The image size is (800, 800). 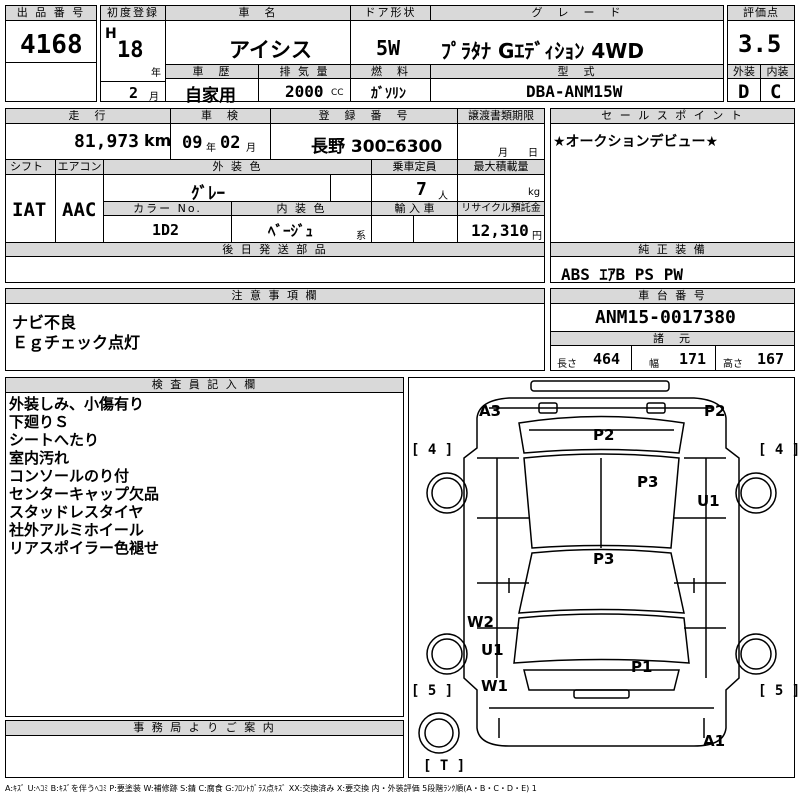 What do you see at coordinates (77, 404) in the screenshot?
I see `inspector-line: 外装しみ、小傷有り` at bounding box center [77, 404].